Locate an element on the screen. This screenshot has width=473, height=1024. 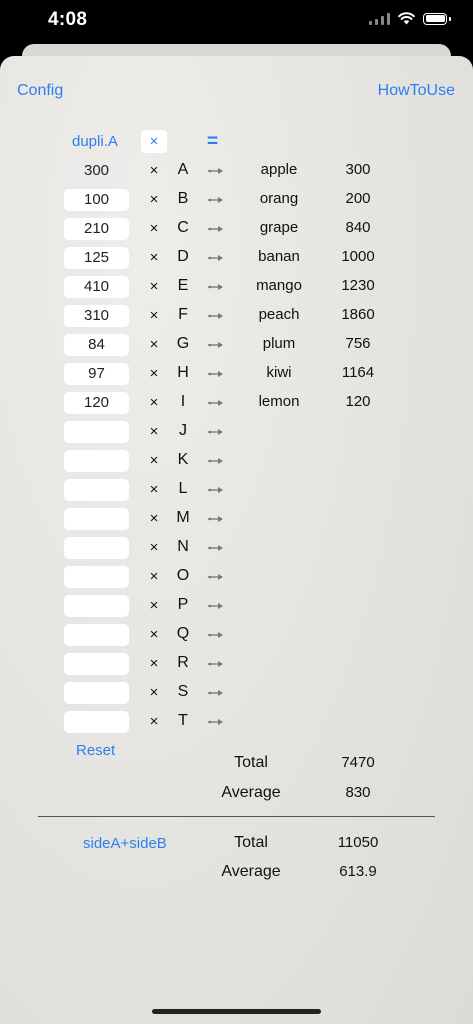
list-item: × T is located at coordinates (236, 723).